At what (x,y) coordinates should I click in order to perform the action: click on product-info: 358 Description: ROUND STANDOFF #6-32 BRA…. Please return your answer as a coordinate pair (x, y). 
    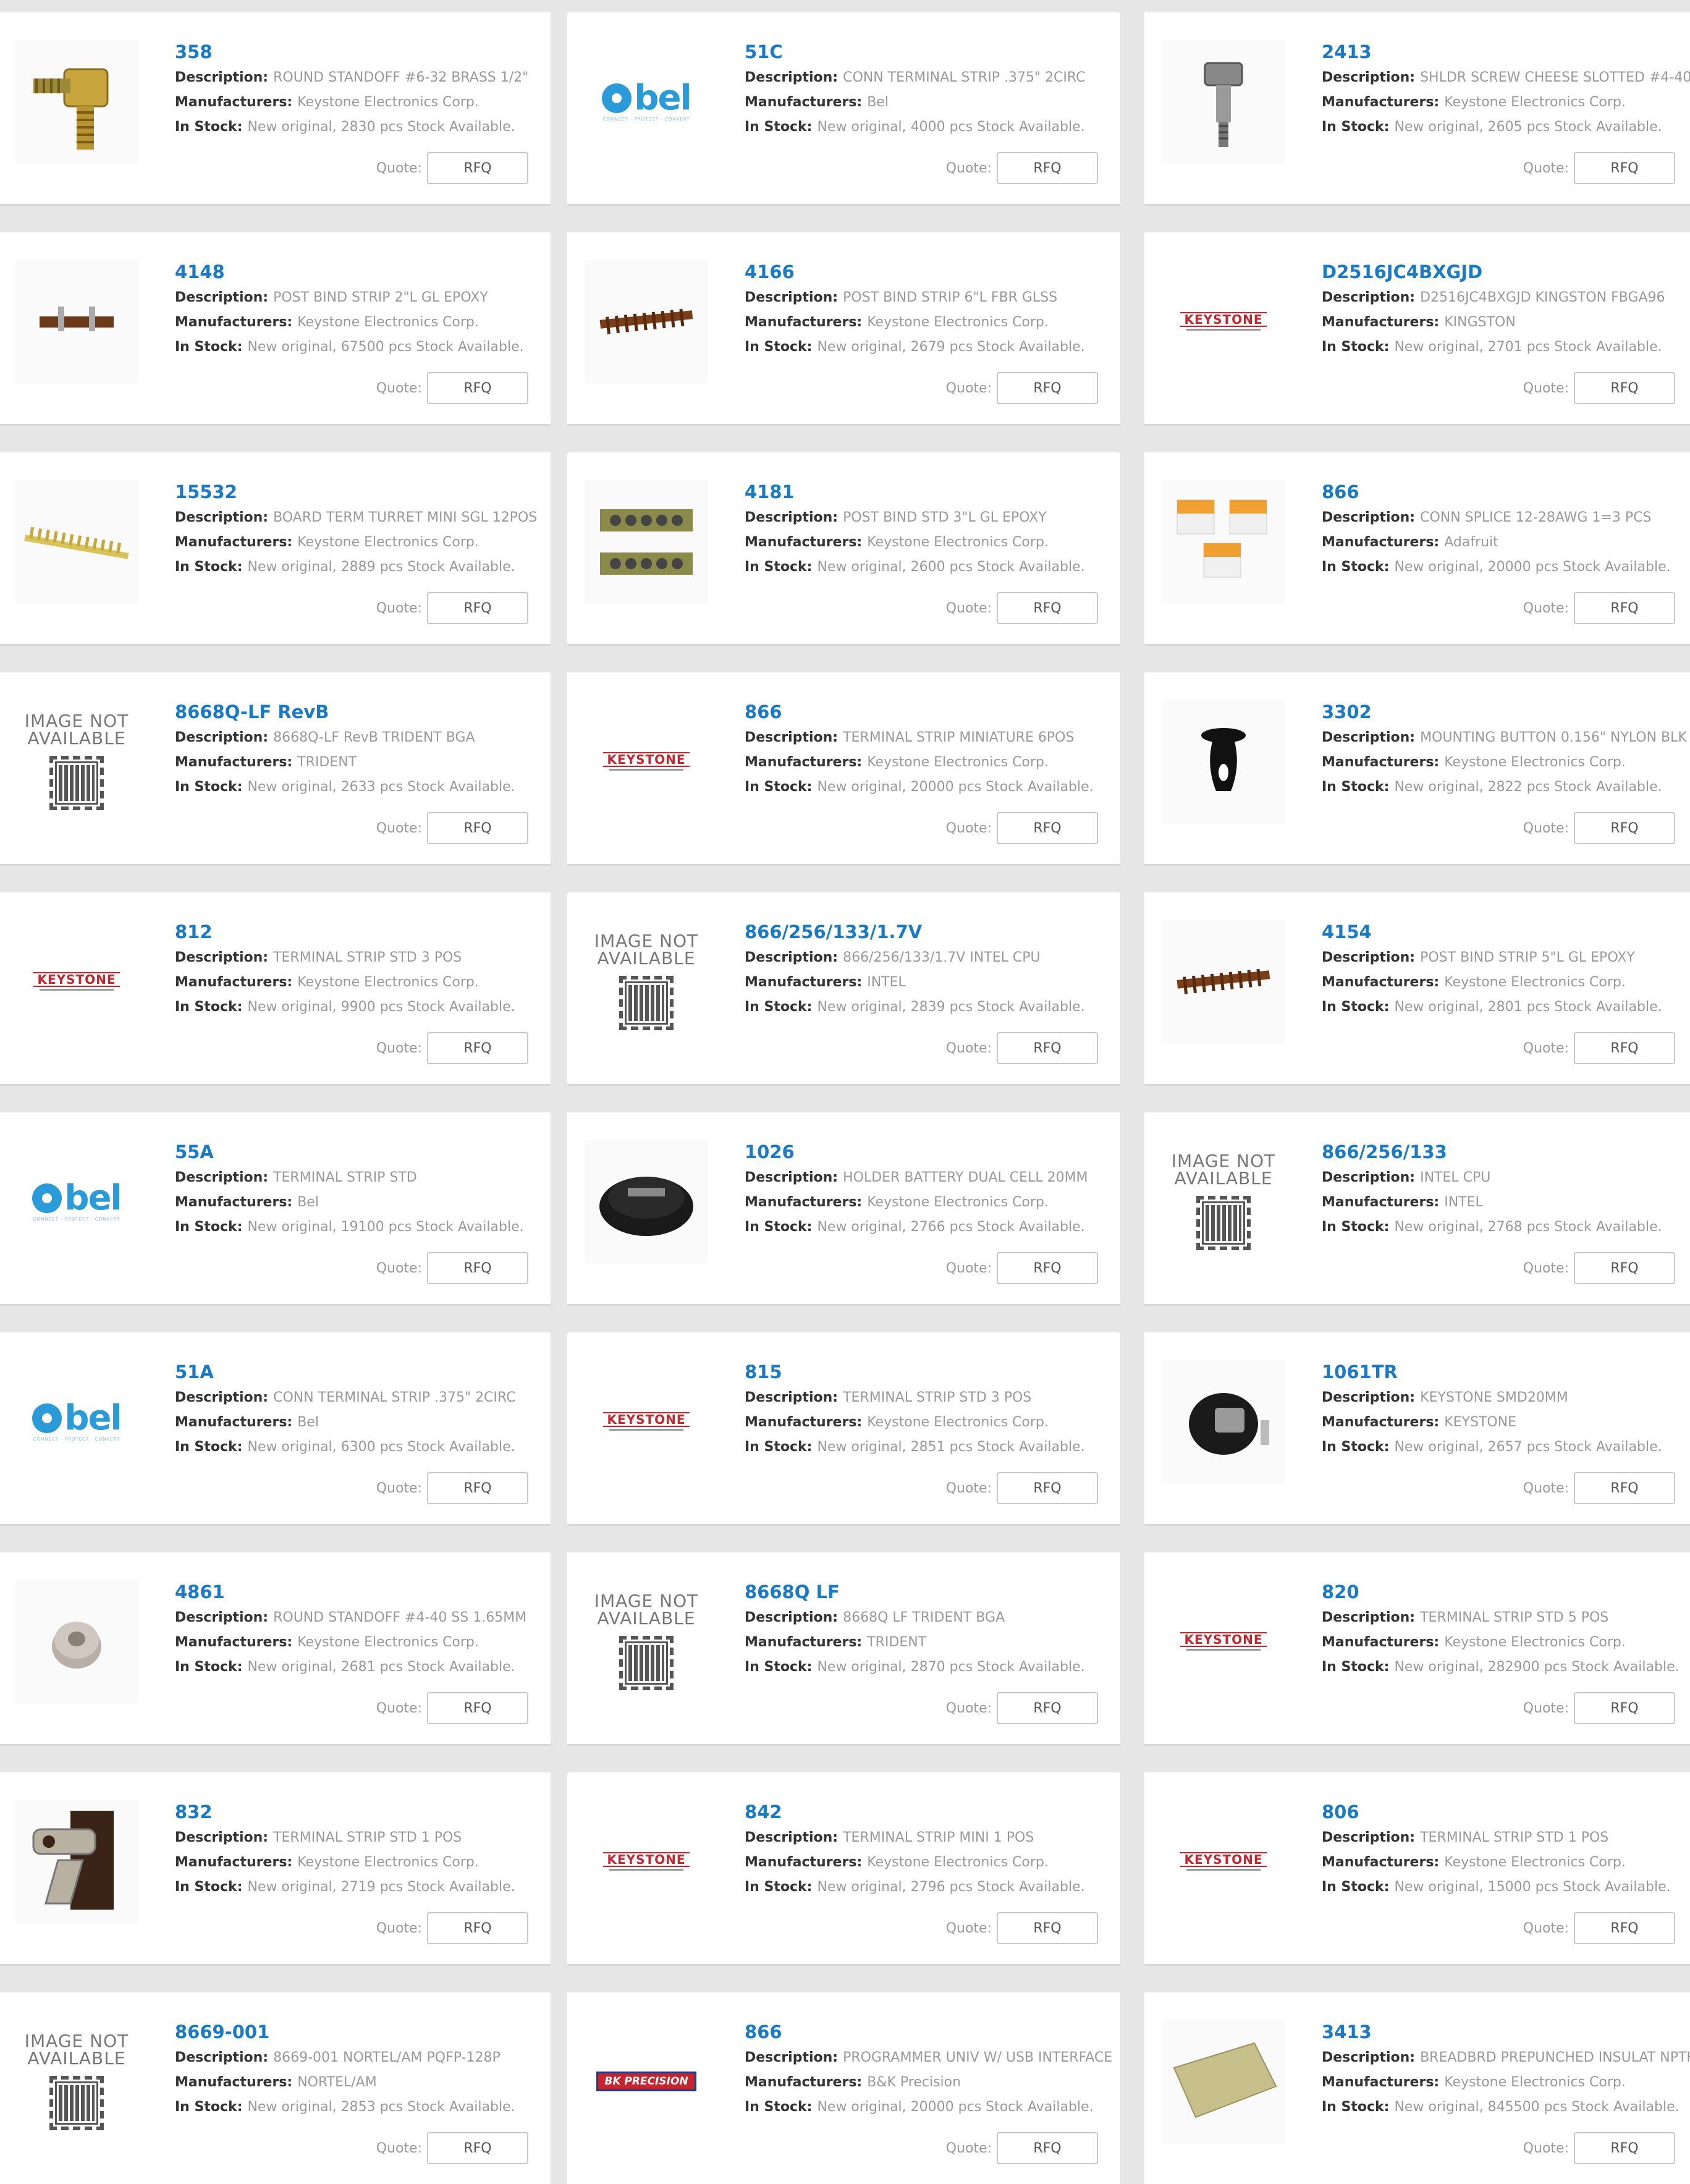
    Looking at the image, I should click on (363, 90).